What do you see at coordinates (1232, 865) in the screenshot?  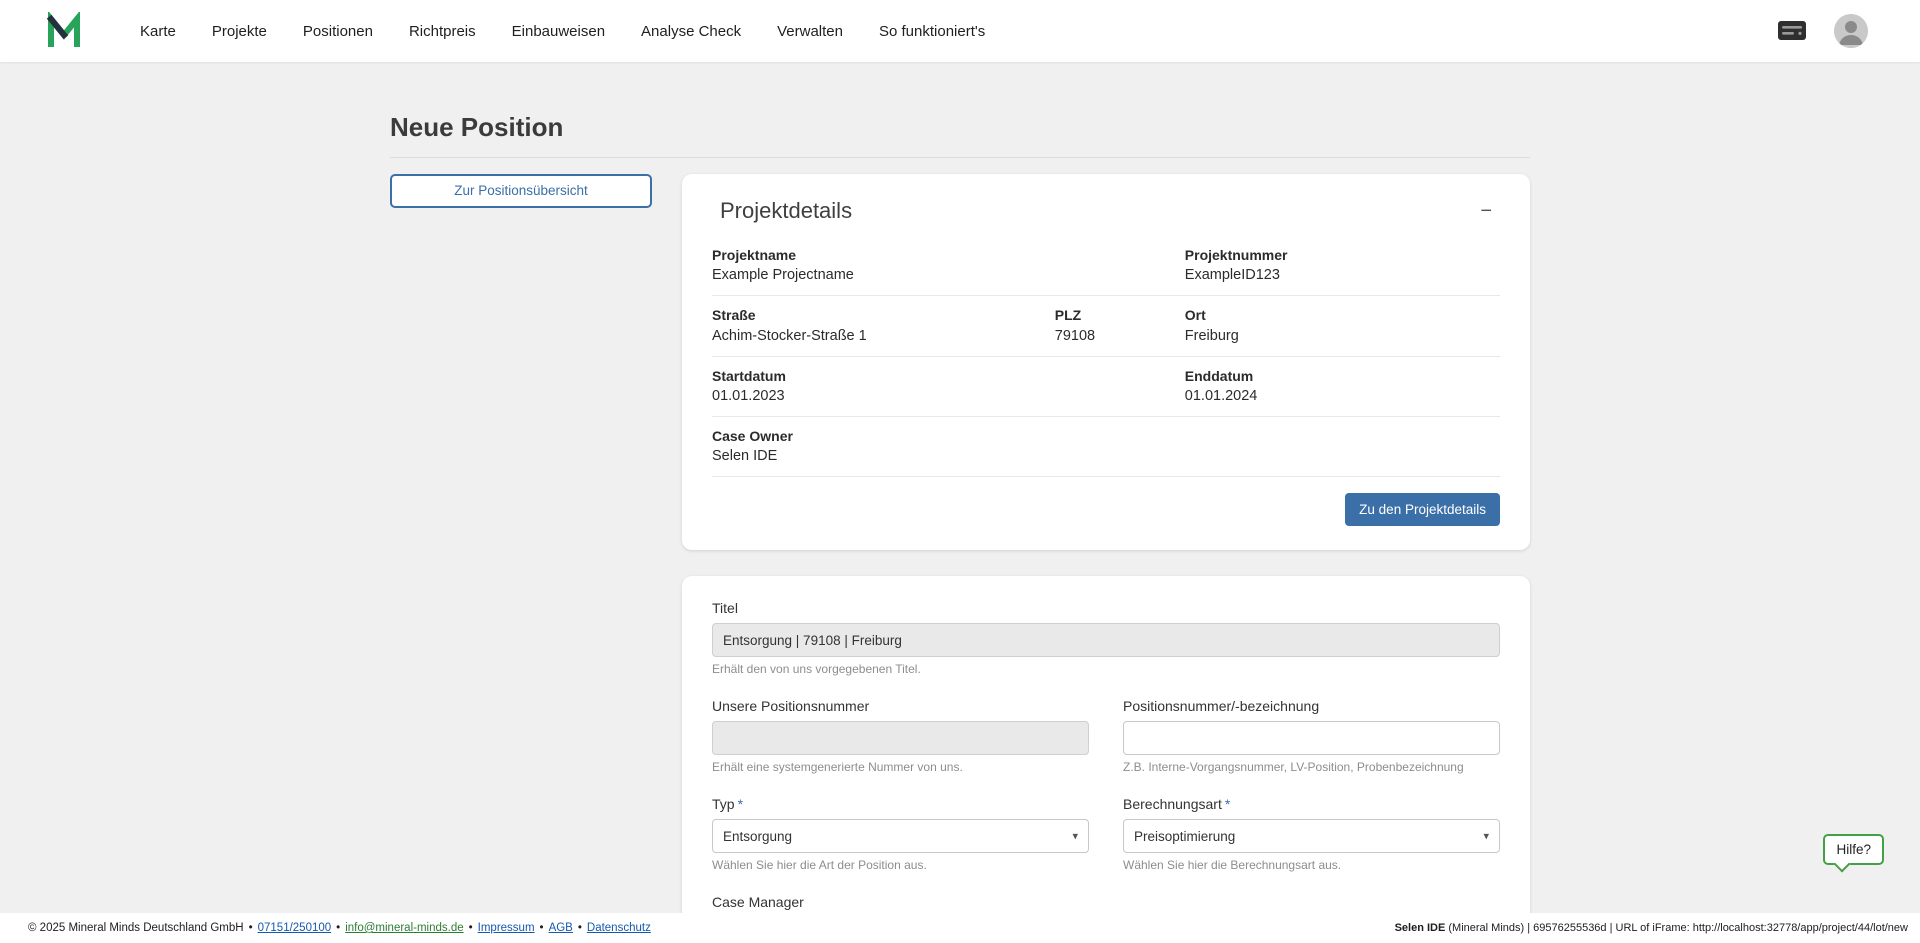 I see `berechnungsart-helper: Wählen Sie hier die Berechnungsart aus.` at bounding box center [1232, 865].